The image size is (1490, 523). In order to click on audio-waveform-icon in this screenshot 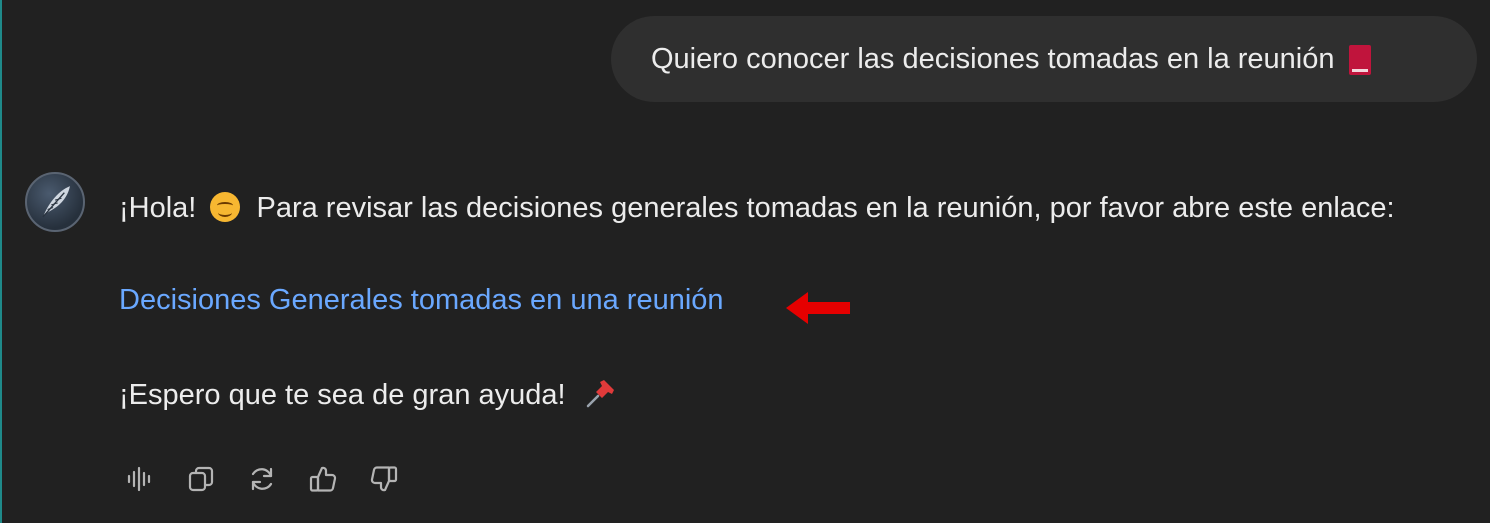, I will do `click(139, 479)`.